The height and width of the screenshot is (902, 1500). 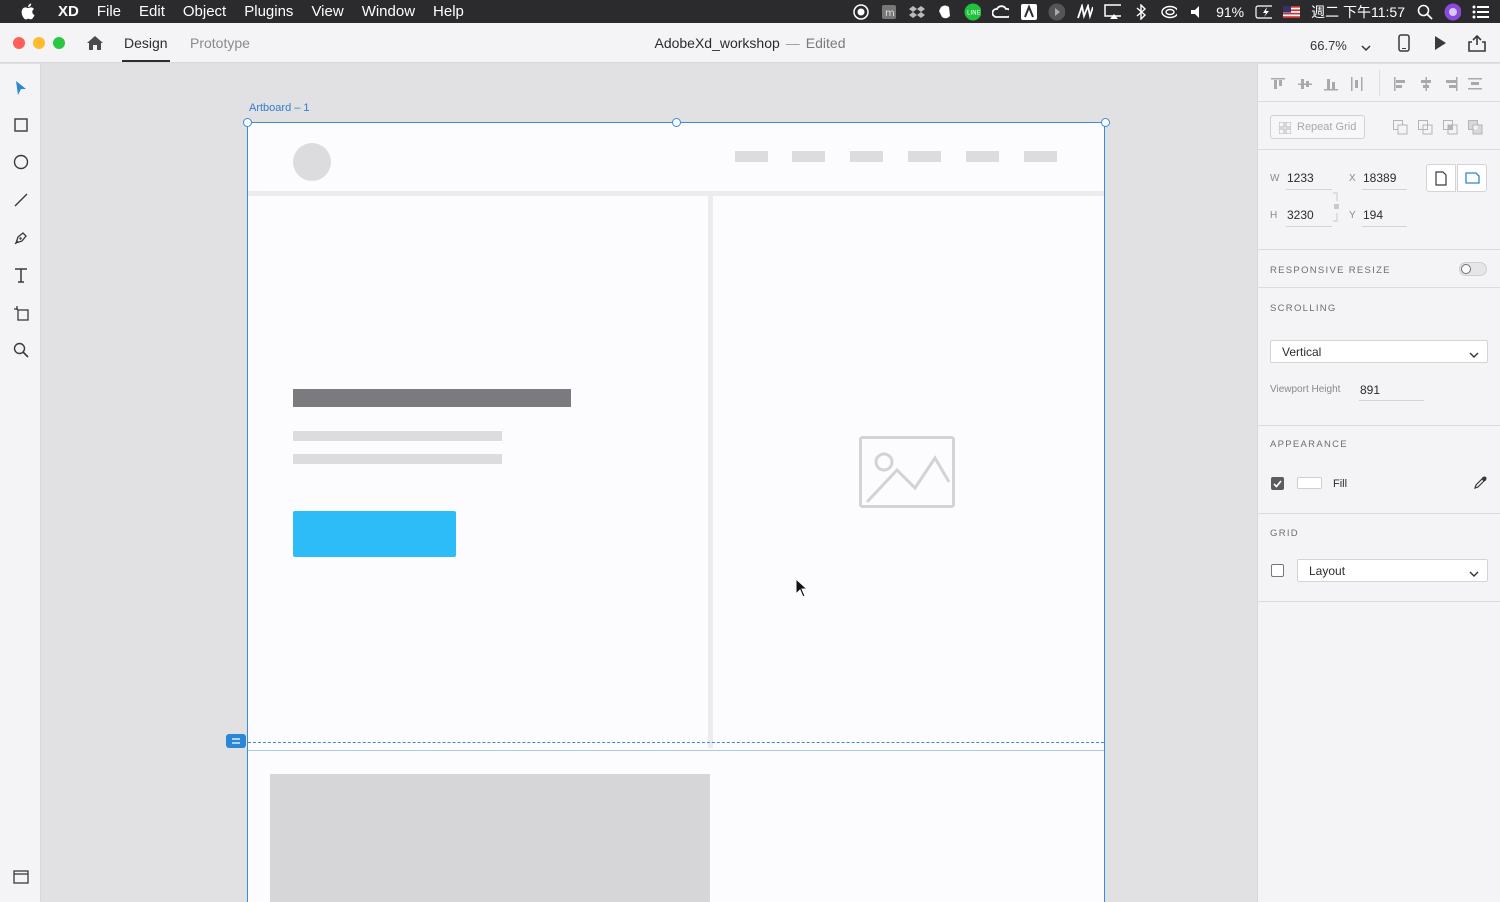 What do you see at coordinates (1309, 444) in the screenshot?
I see `appearance-label: APPEARANCE` at bounding box center [1309, 444].